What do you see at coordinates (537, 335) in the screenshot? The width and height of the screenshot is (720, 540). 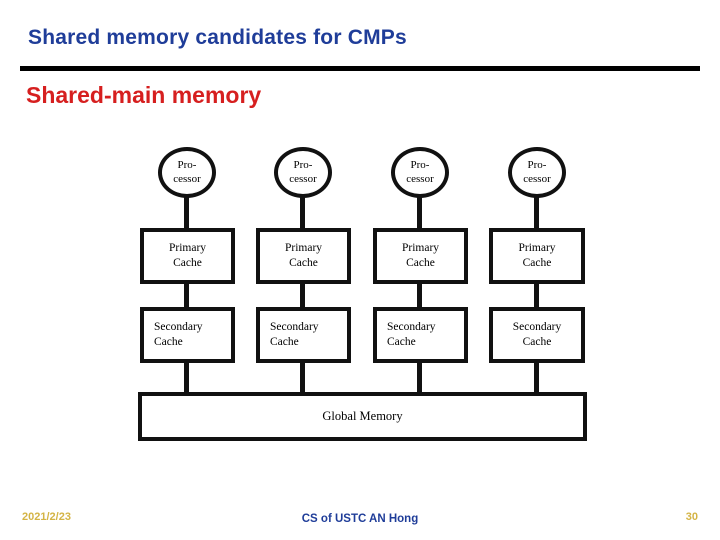 I see `secondary-cache-node-4: Secondary Cache` at bounding box center [537, 335].